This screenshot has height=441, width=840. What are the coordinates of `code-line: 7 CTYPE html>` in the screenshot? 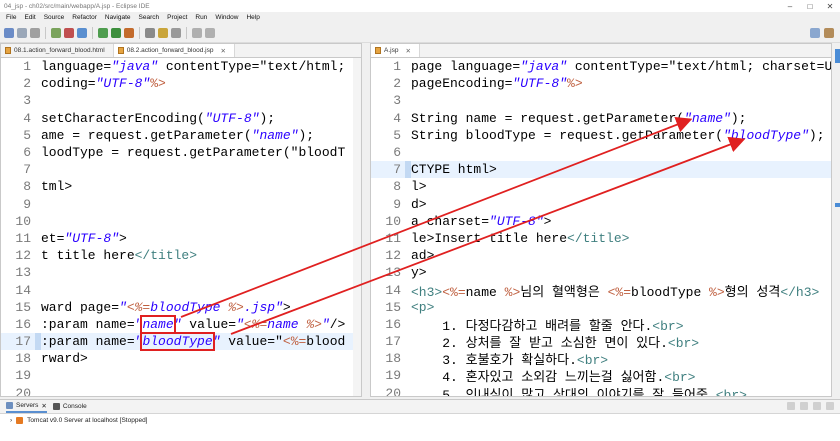 It's located at (601, 170).